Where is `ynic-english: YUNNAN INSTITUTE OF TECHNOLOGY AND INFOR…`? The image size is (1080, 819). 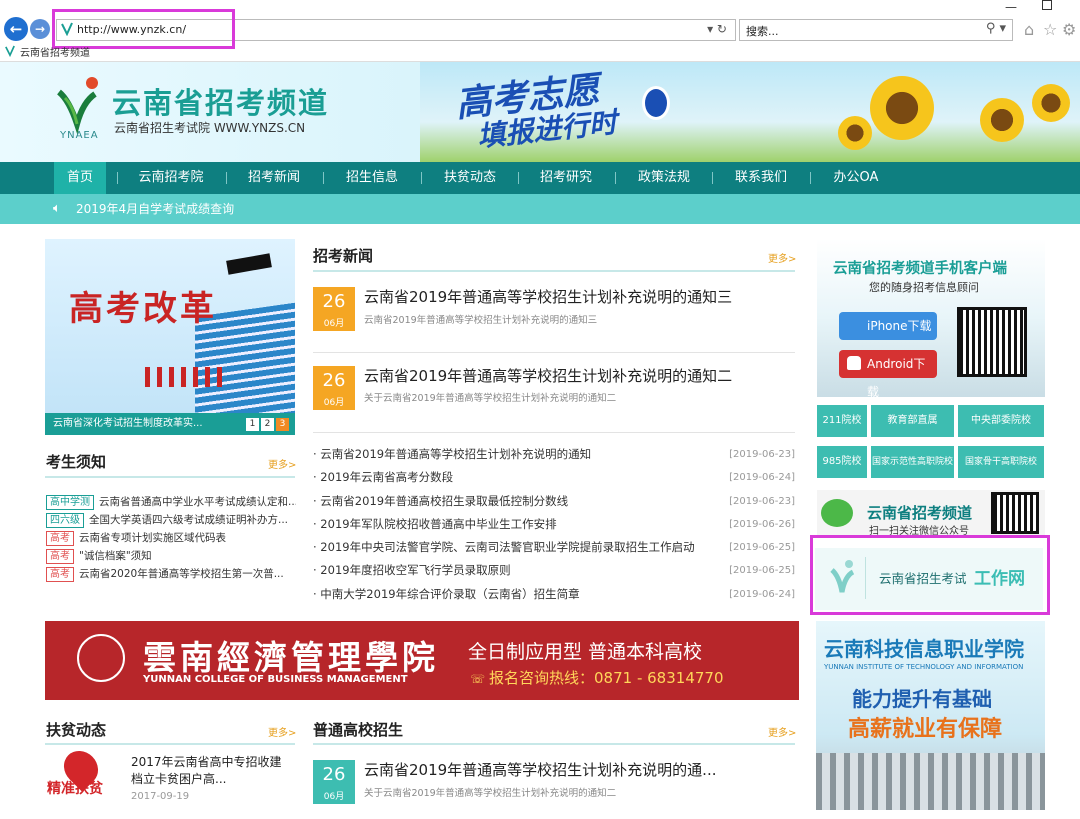 ynic-english: YUNNAN INSTITUTE OF TECHNOLOGY AND INFOR… is located at coordinates (924, 667).